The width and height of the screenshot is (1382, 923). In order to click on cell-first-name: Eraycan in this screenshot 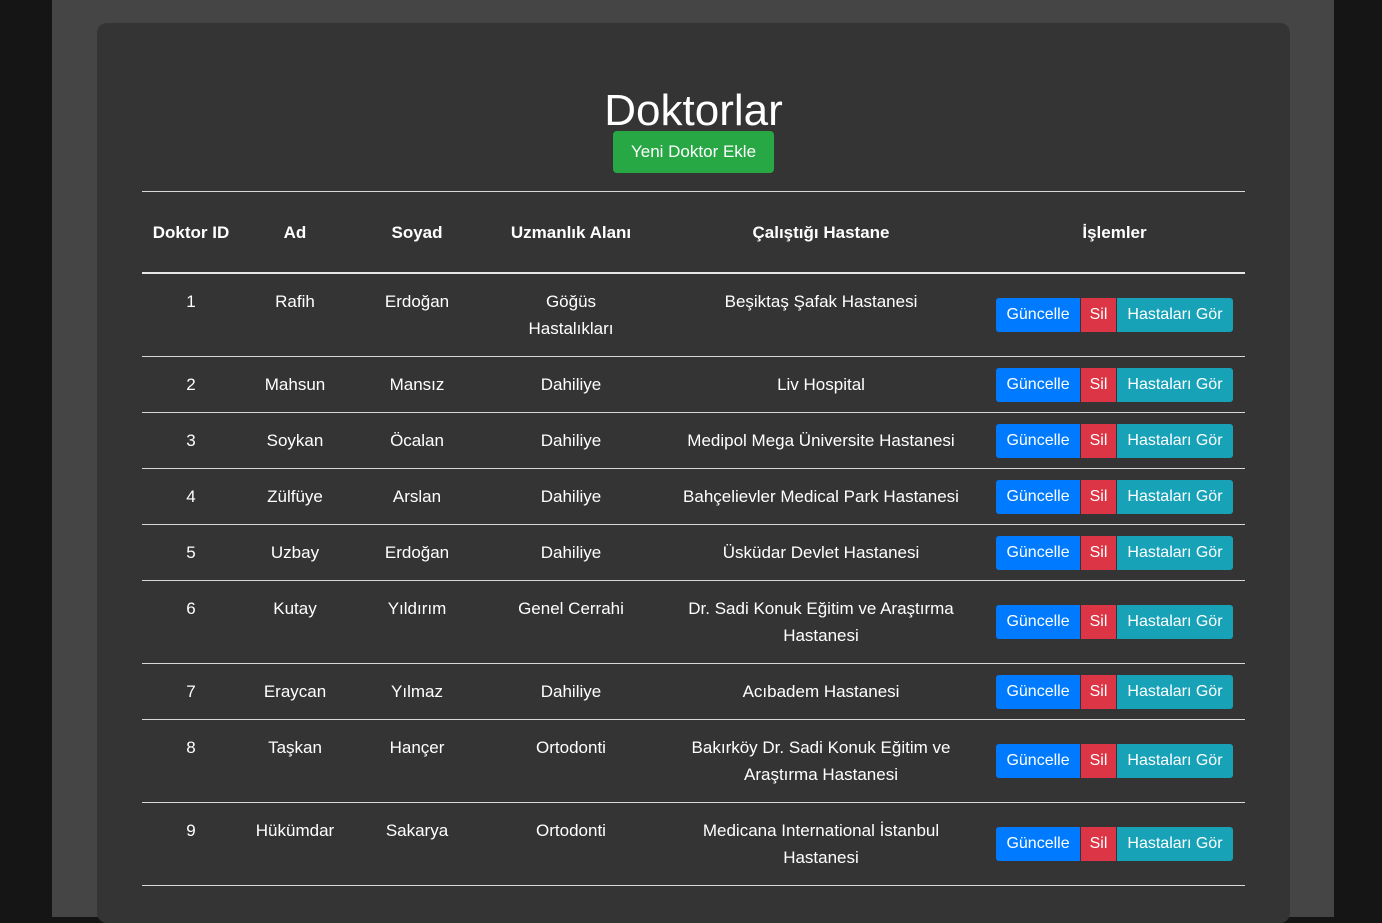, I will do `click(295, 691)`.